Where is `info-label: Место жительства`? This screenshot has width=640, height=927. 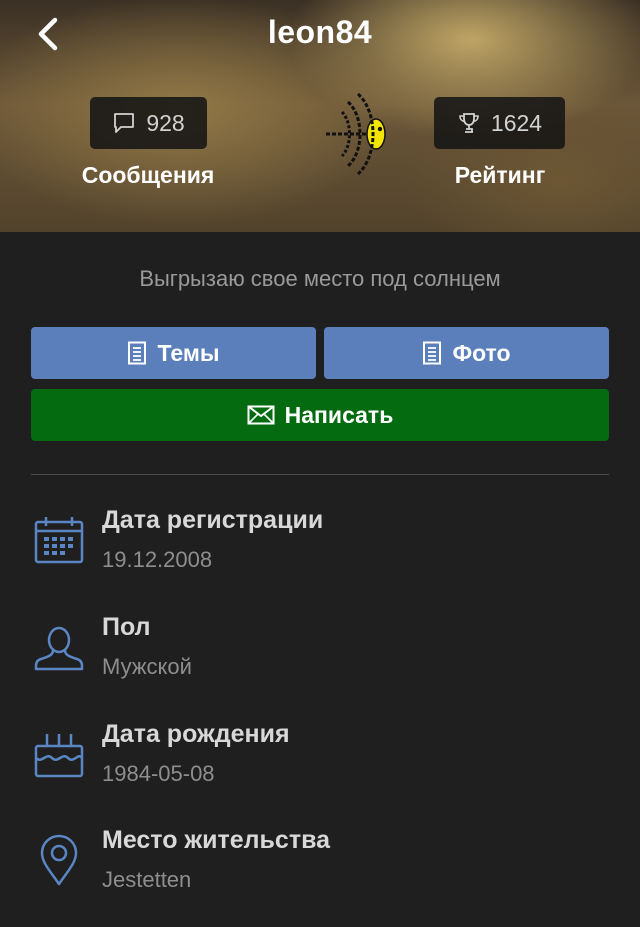
info-label: Место жительства is located at coordinates (216, 840).